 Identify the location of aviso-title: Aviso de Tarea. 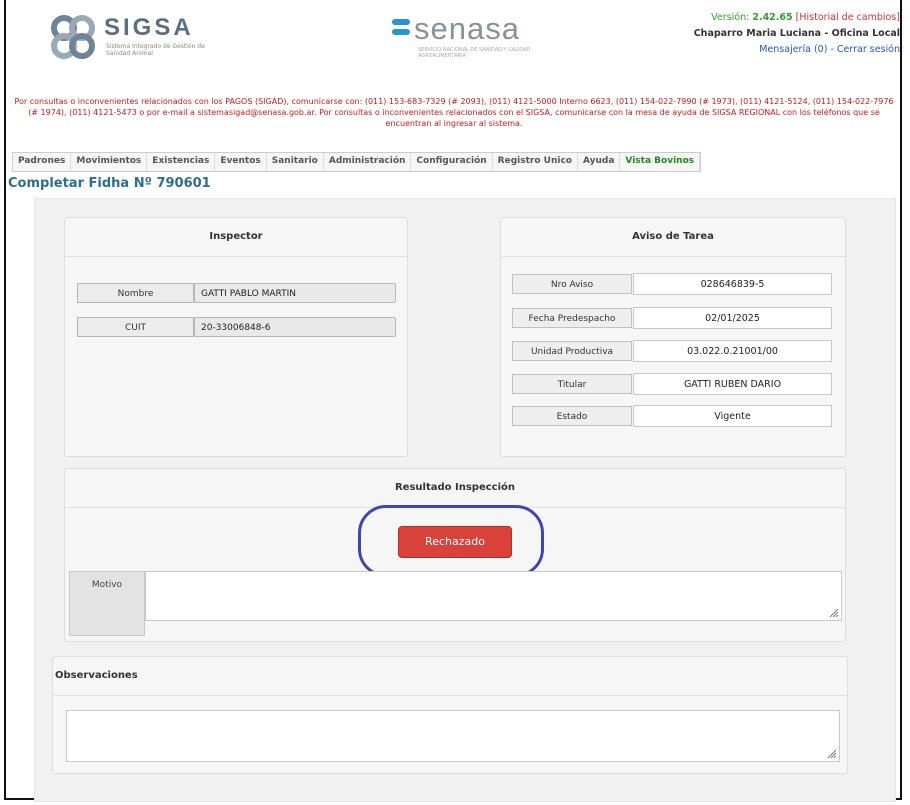
(673, 237).